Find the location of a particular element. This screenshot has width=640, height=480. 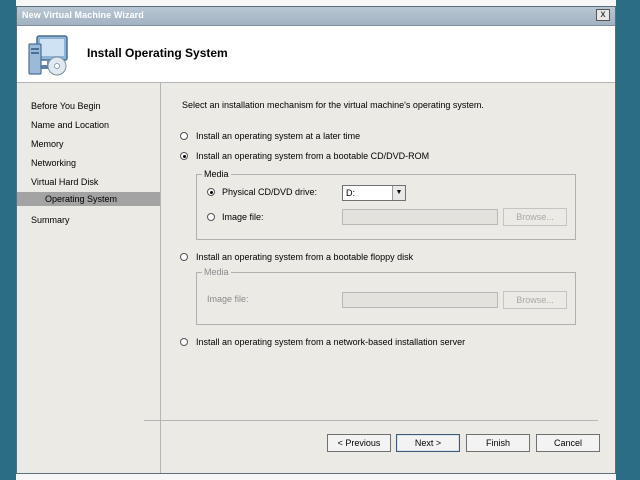

chevron-down-icon: ▼ is located at coordinates (398, 193).